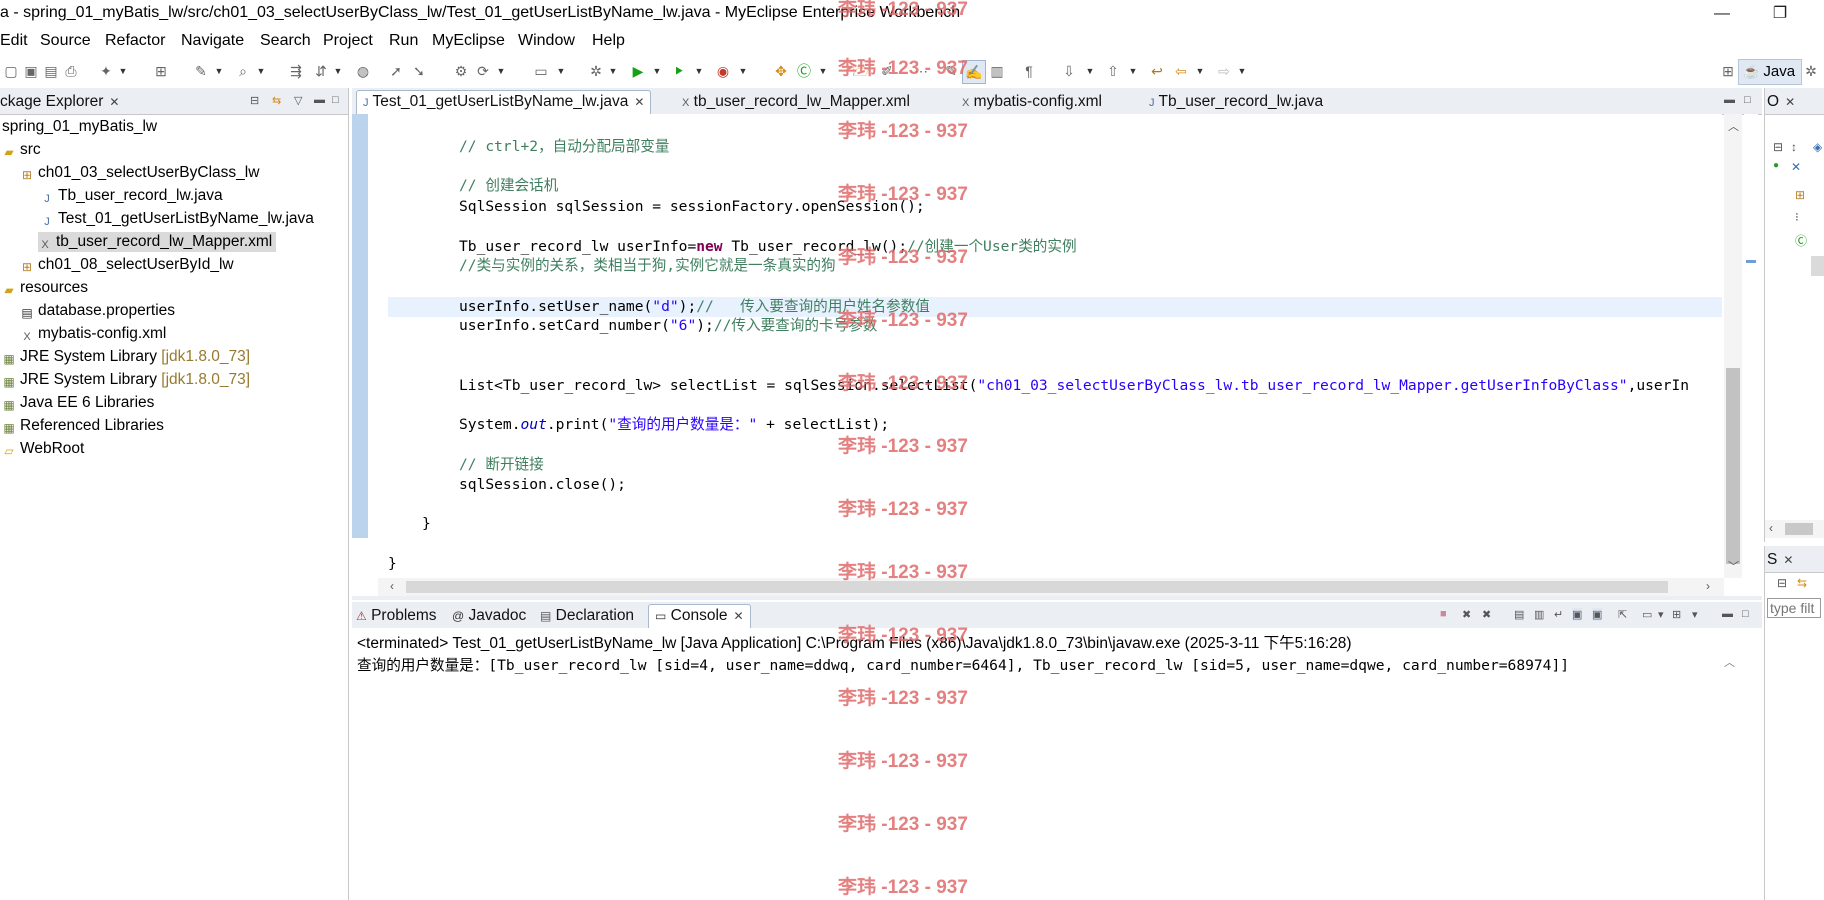  I want to click on run-icon: ▶, so click(638, 71).